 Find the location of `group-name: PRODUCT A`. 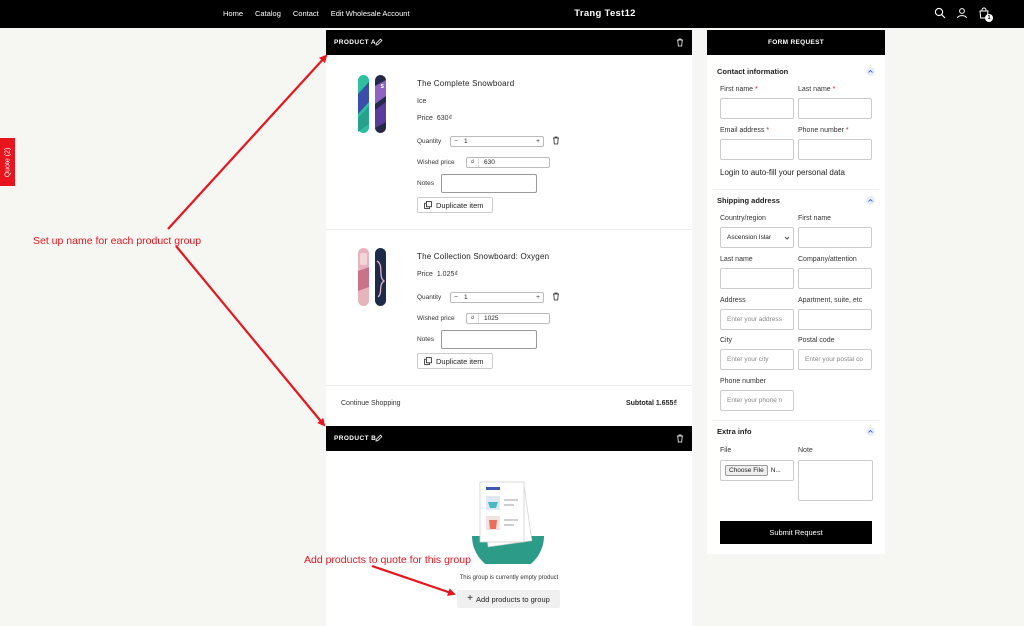

group-name: PRODUCT A is located at coordinates (355, 42).